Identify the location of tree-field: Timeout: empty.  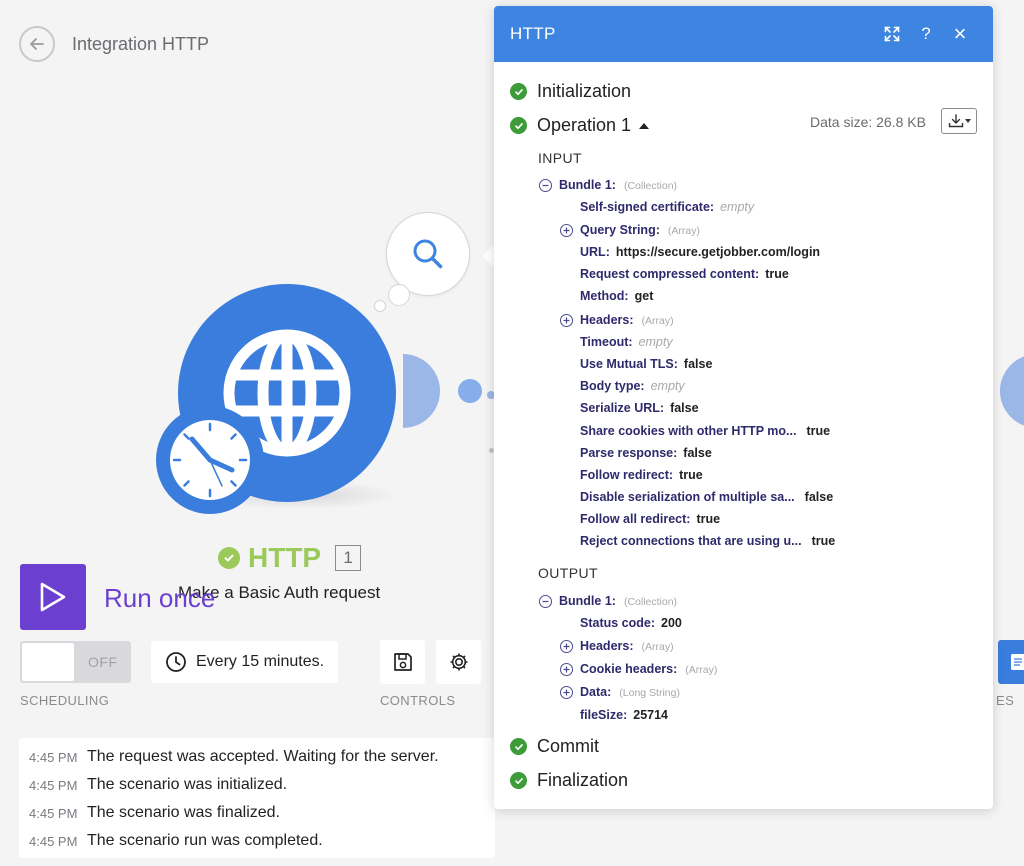
(626, 342).